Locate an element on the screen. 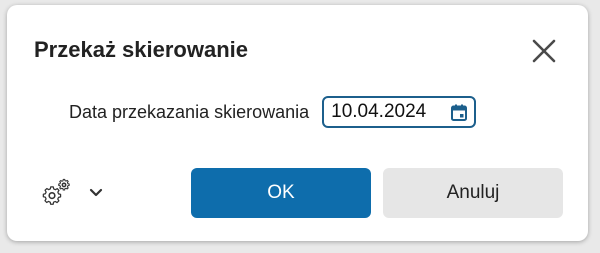 This screenshot has height=253, width=600. date-value: 10.04.2024 is located at coordinates (379, 111).